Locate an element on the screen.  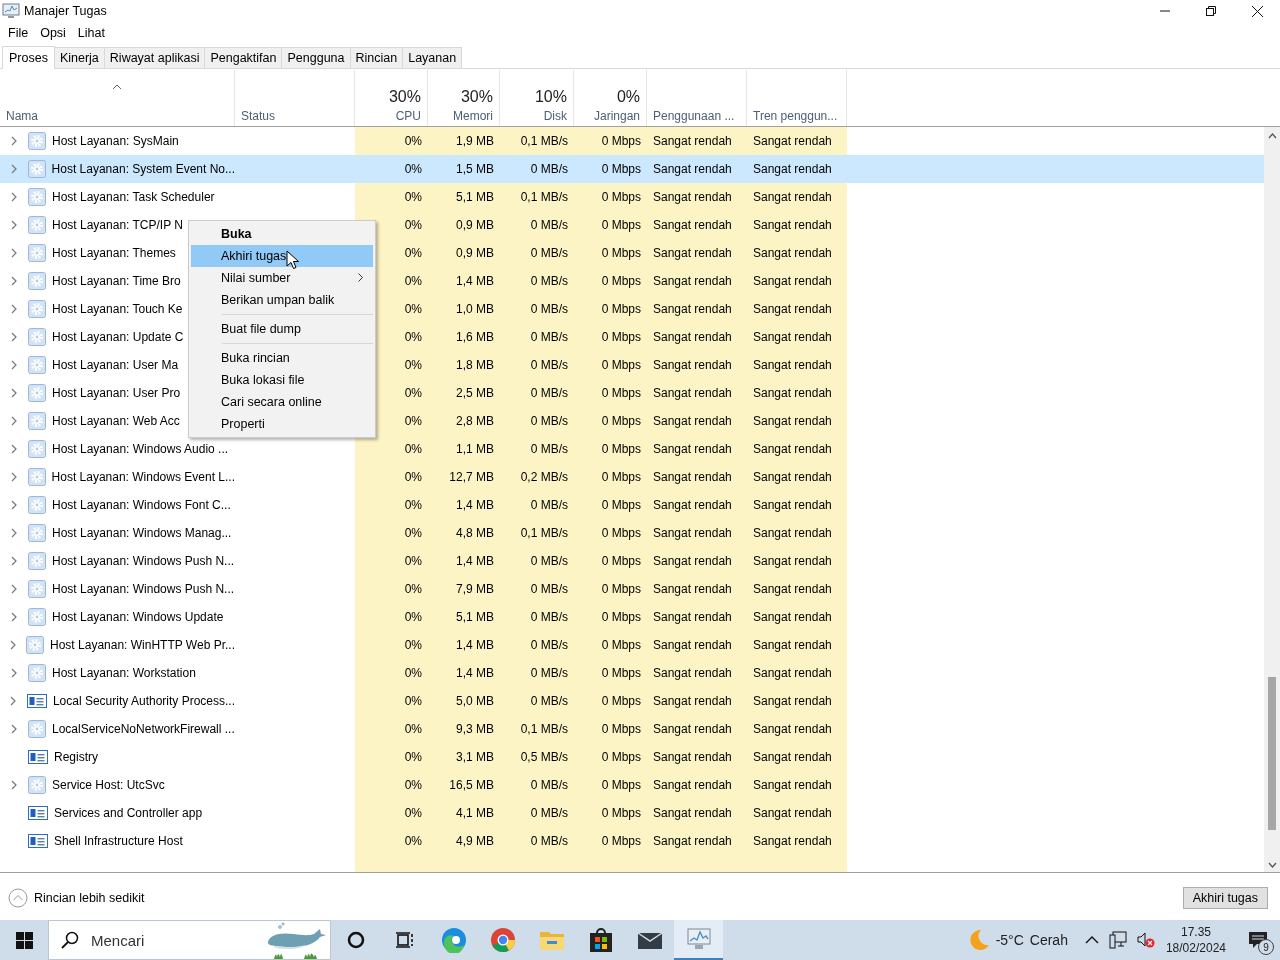
restore-icon is located at coordinates (1211, 11).